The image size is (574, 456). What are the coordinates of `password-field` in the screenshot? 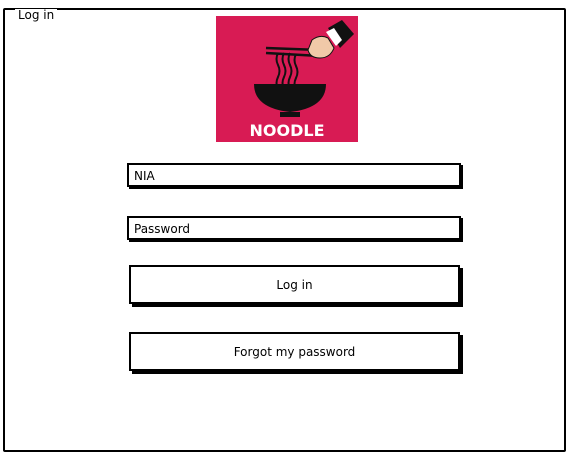 It's located at (294, 228).